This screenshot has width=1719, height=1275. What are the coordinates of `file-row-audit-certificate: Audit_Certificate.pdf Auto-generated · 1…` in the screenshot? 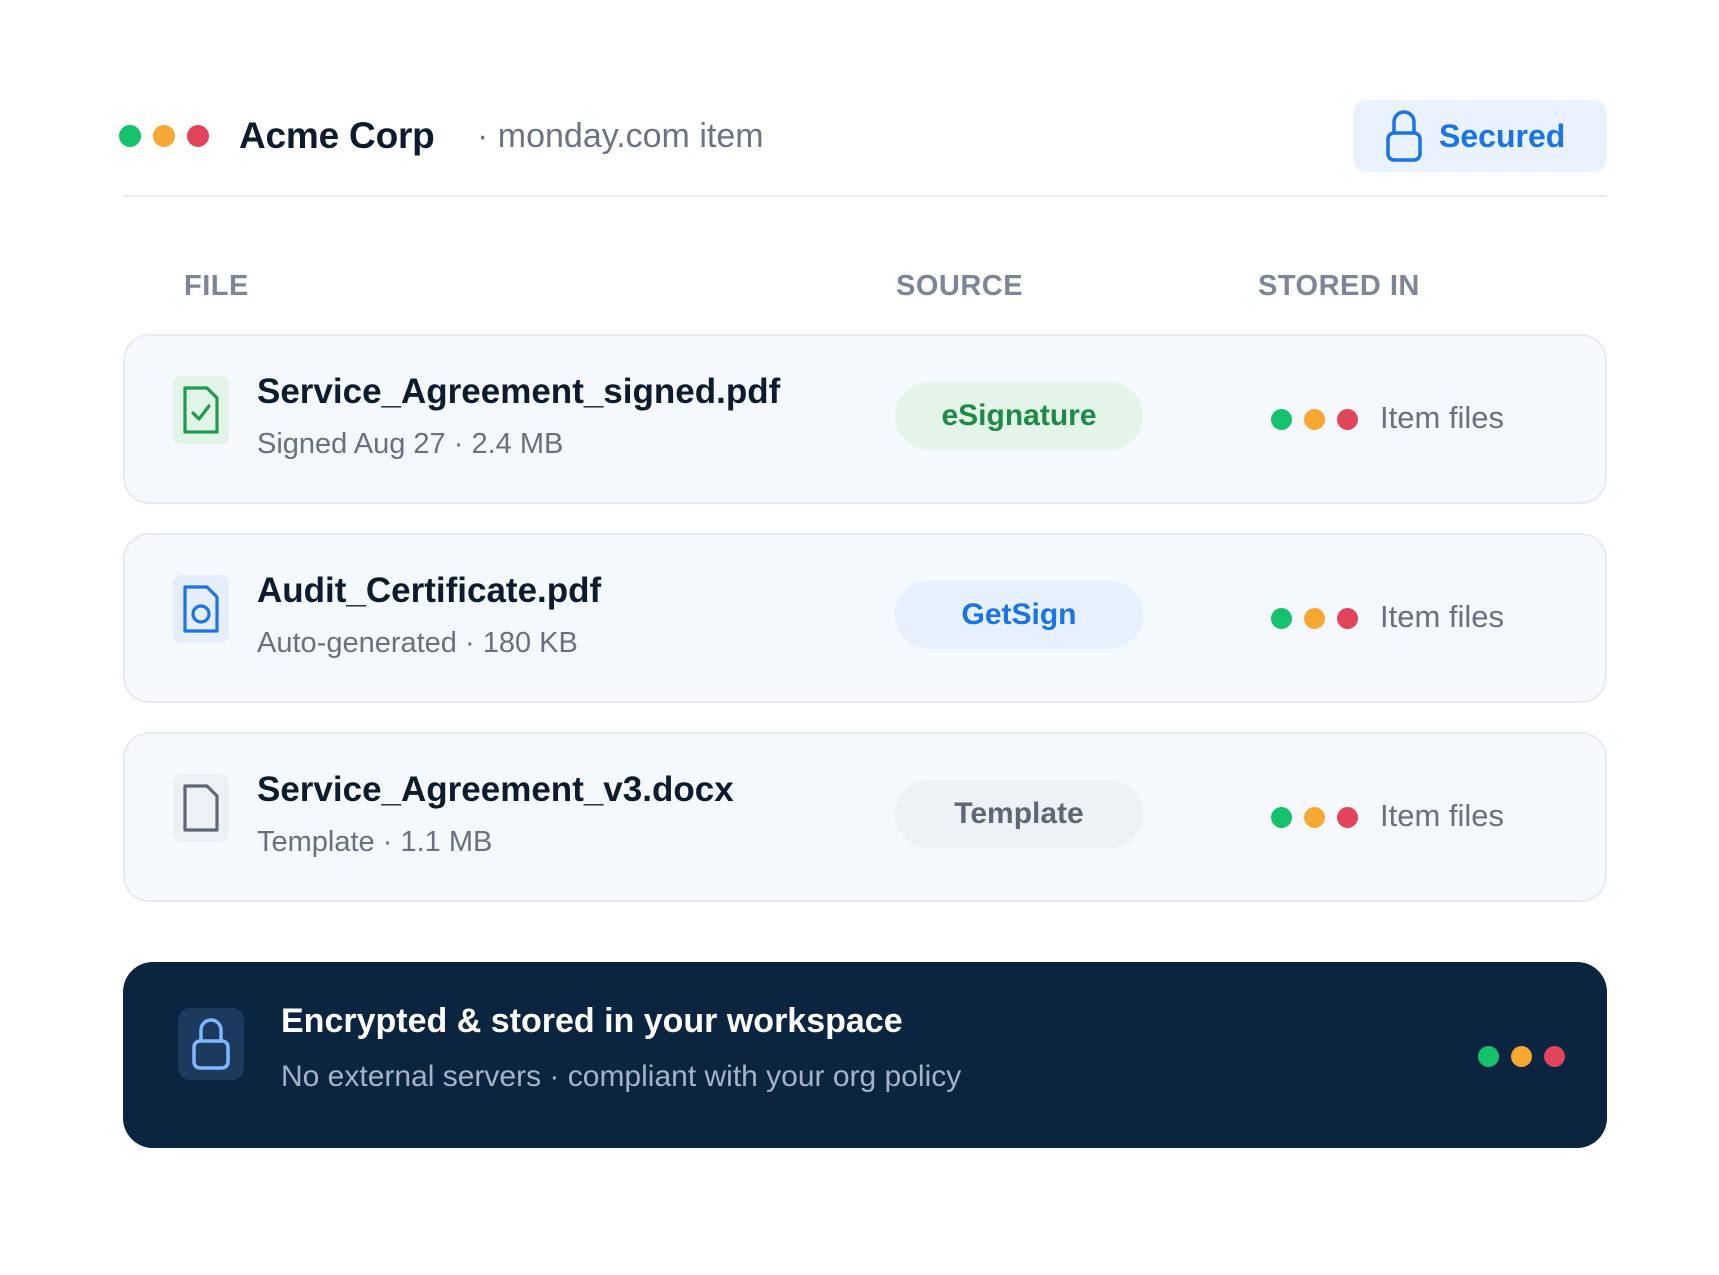 It's located at (865, 618).